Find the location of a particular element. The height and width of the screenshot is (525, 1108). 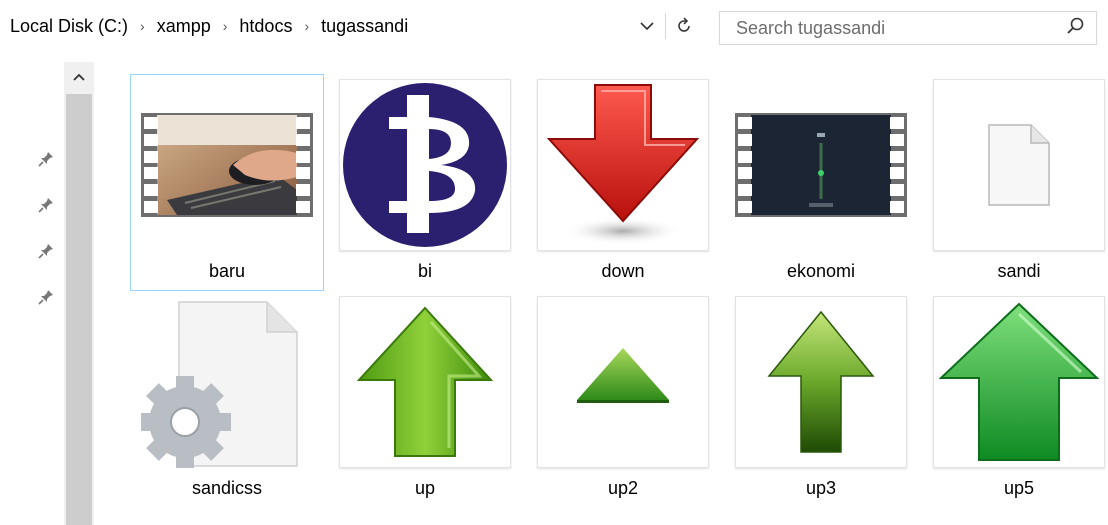

quick-access-pins is located at coordinates (46, 242).